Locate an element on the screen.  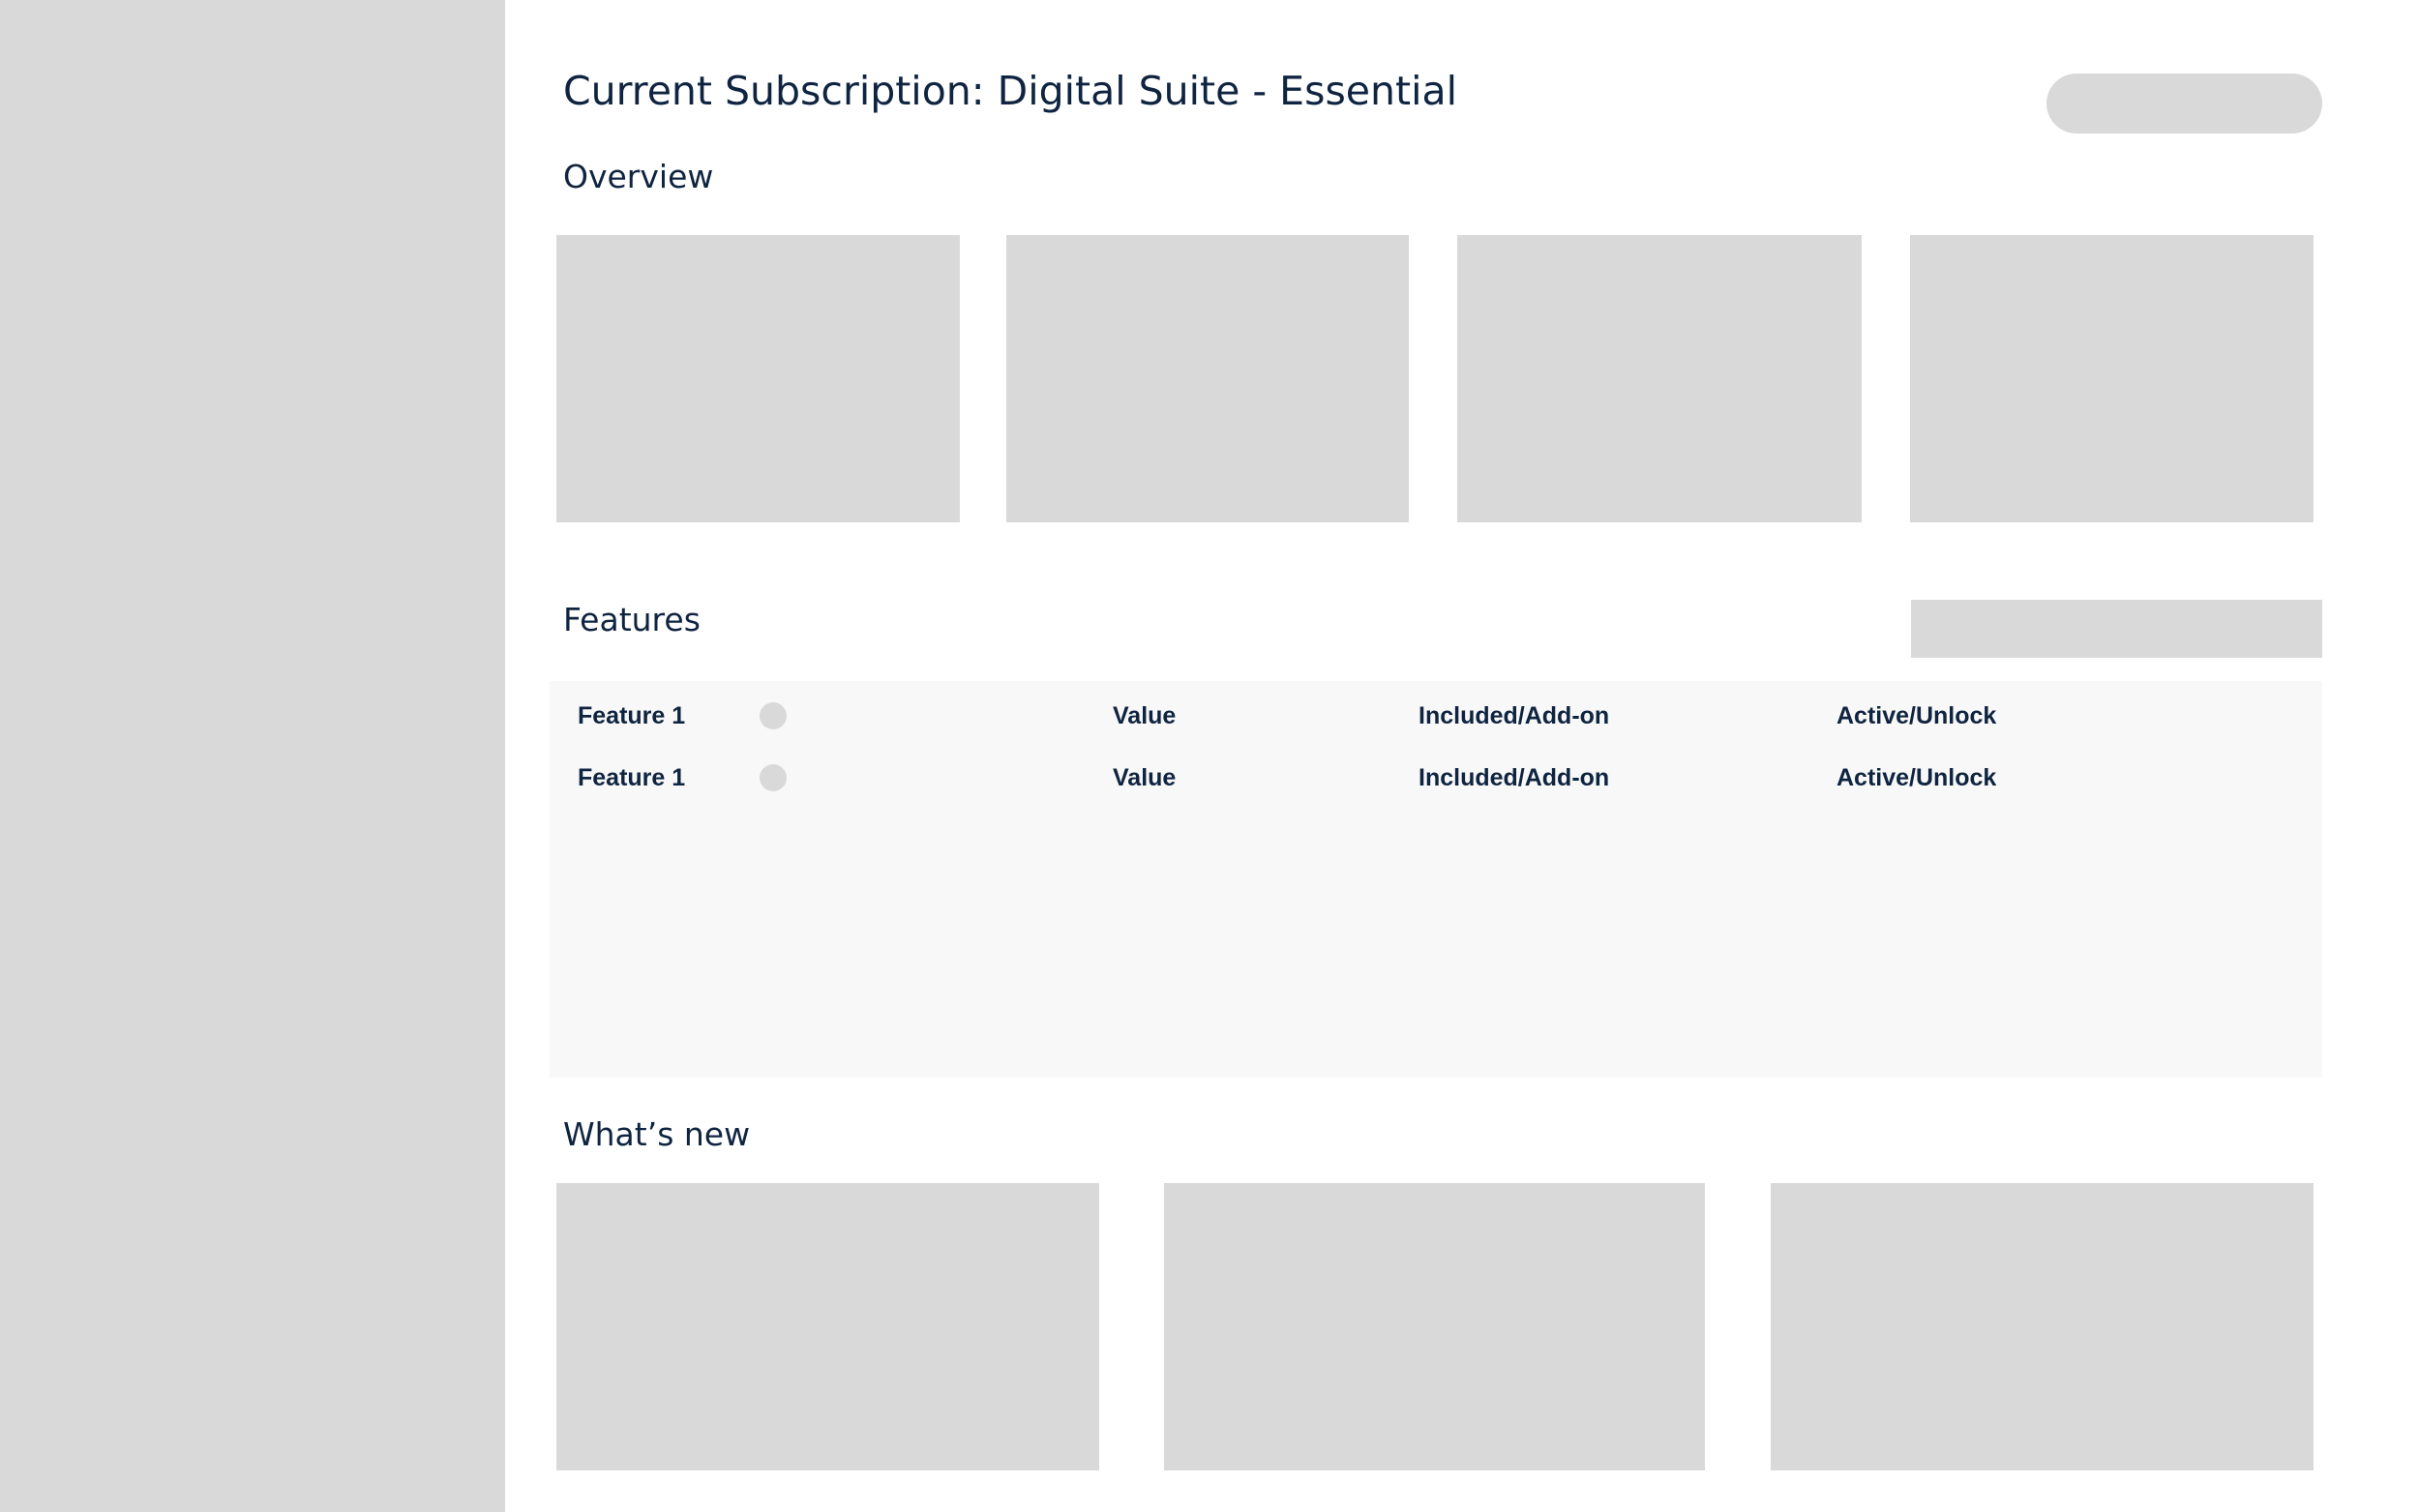
overview-heading: Overview is located at coordinates (639, 177).